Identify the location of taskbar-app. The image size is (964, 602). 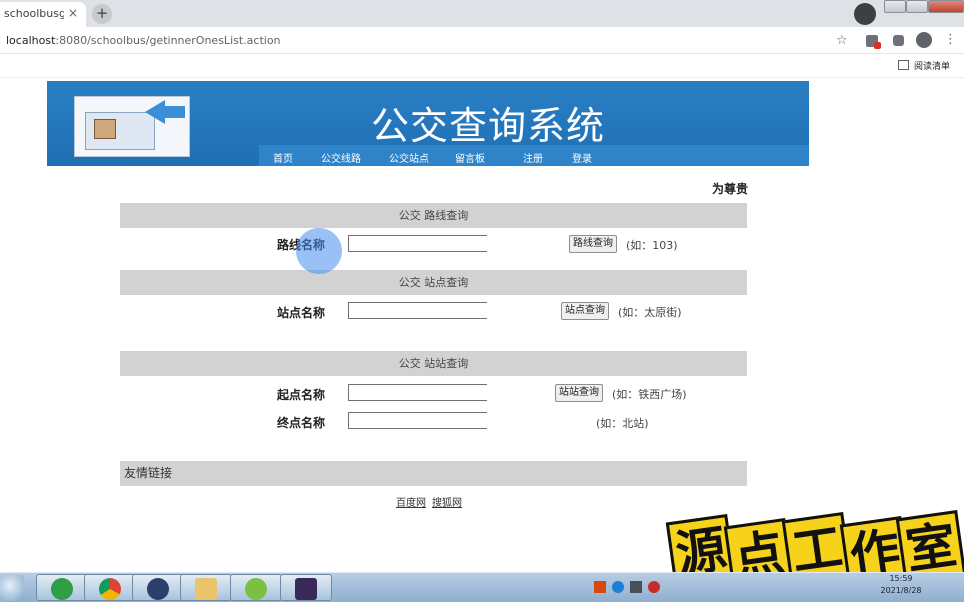
(256, 587).